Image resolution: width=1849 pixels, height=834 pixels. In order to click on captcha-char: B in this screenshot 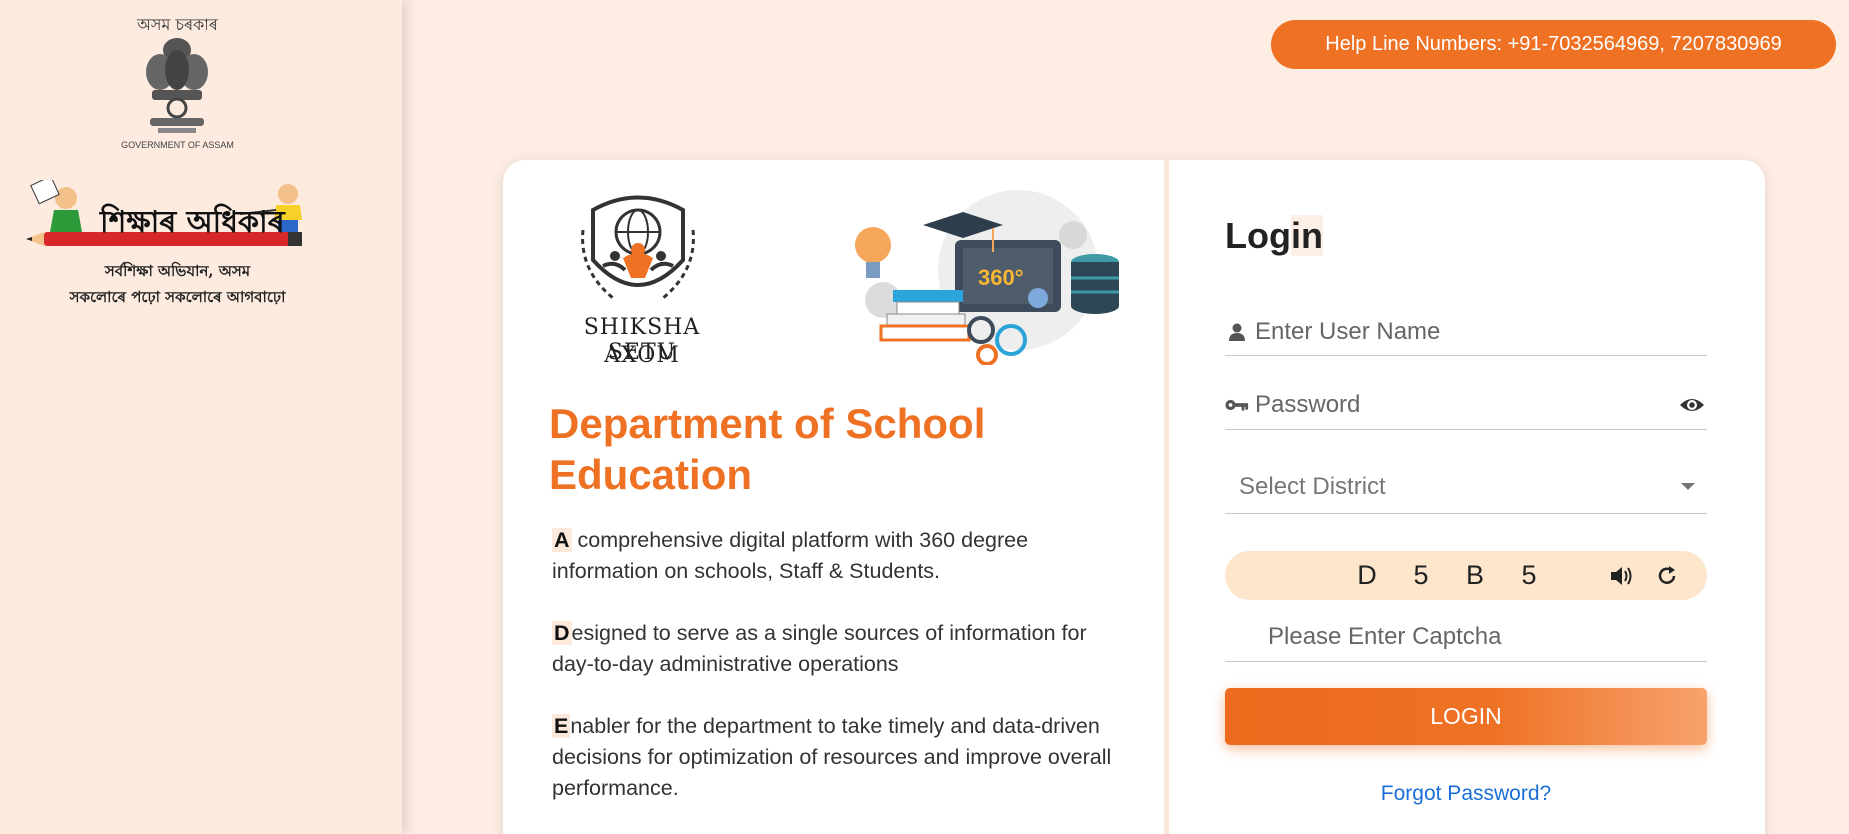, I will do `click(1474, 575)`.